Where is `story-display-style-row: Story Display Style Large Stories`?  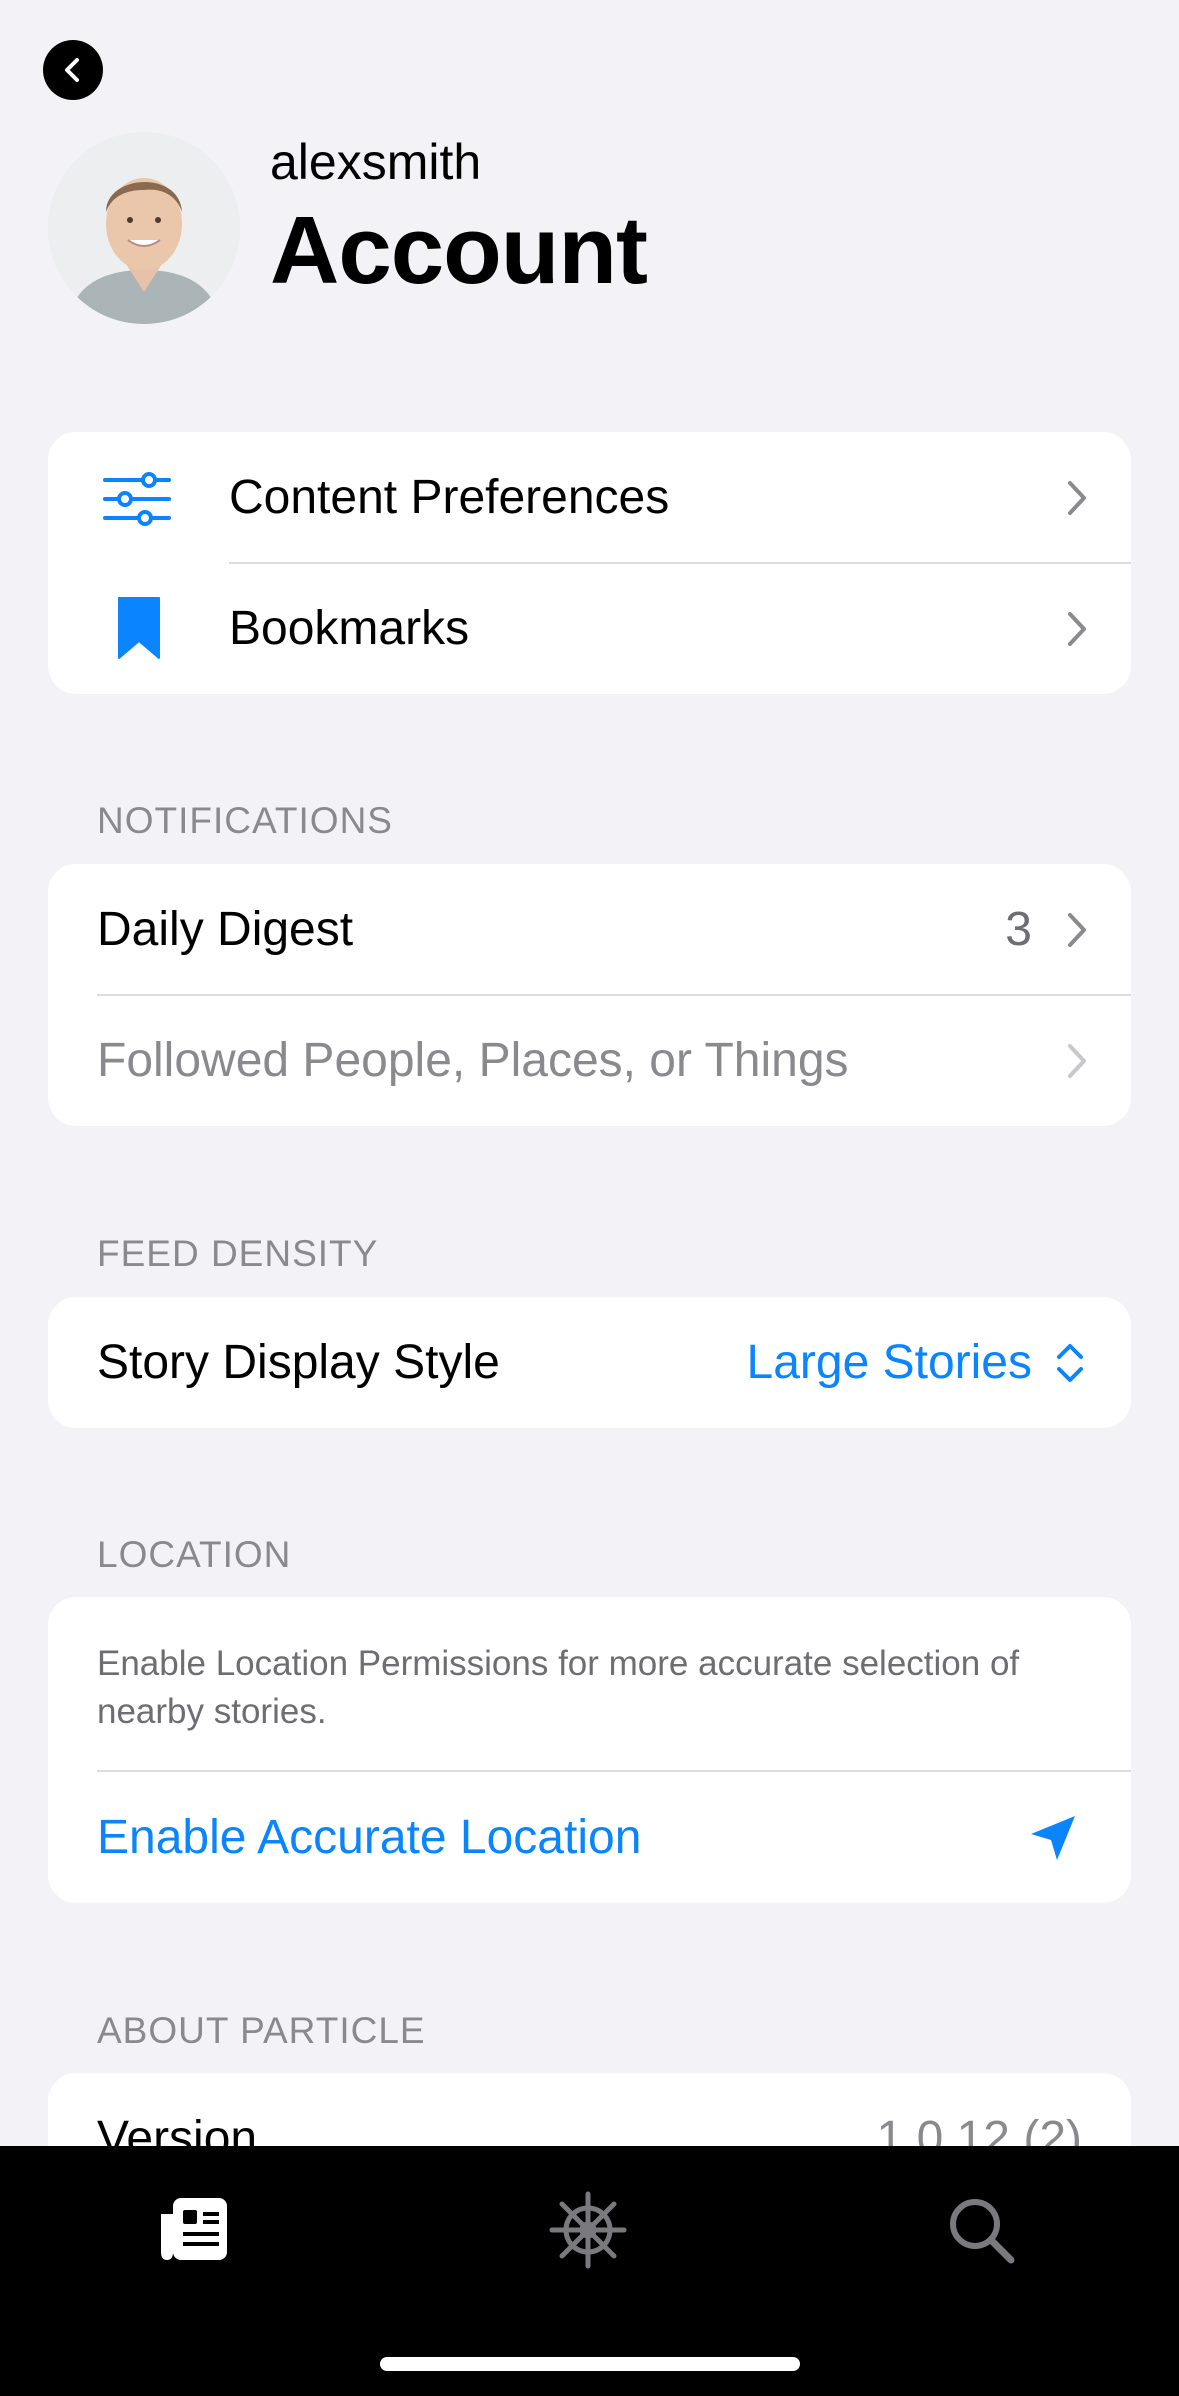 story-display-style-row: Story Display Style Large Stories is located at coordinates (589, 1362).